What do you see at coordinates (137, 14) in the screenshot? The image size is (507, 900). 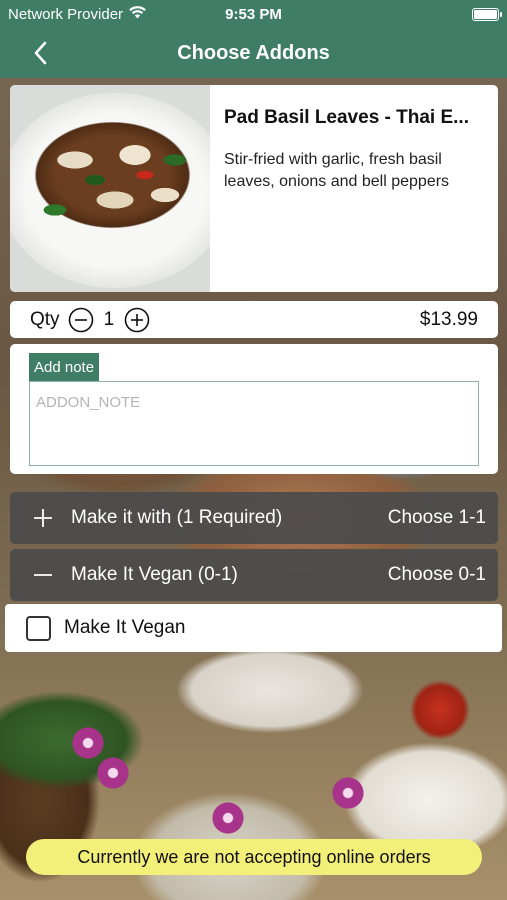 I see `wifi-icon` at bounding box center [137, 14].